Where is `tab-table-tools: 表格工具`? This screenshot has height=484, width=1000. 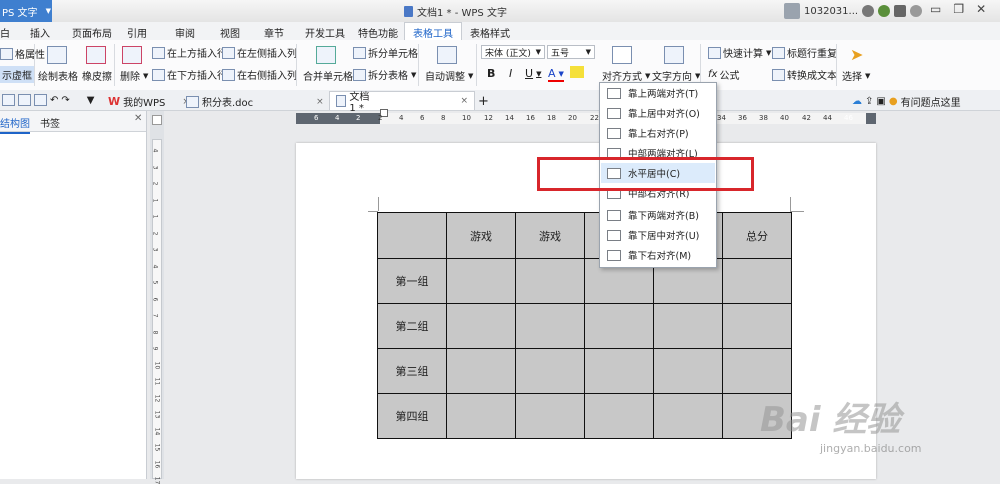 tab-table-tools: 表格工具 is located at coordinates (433, 31).